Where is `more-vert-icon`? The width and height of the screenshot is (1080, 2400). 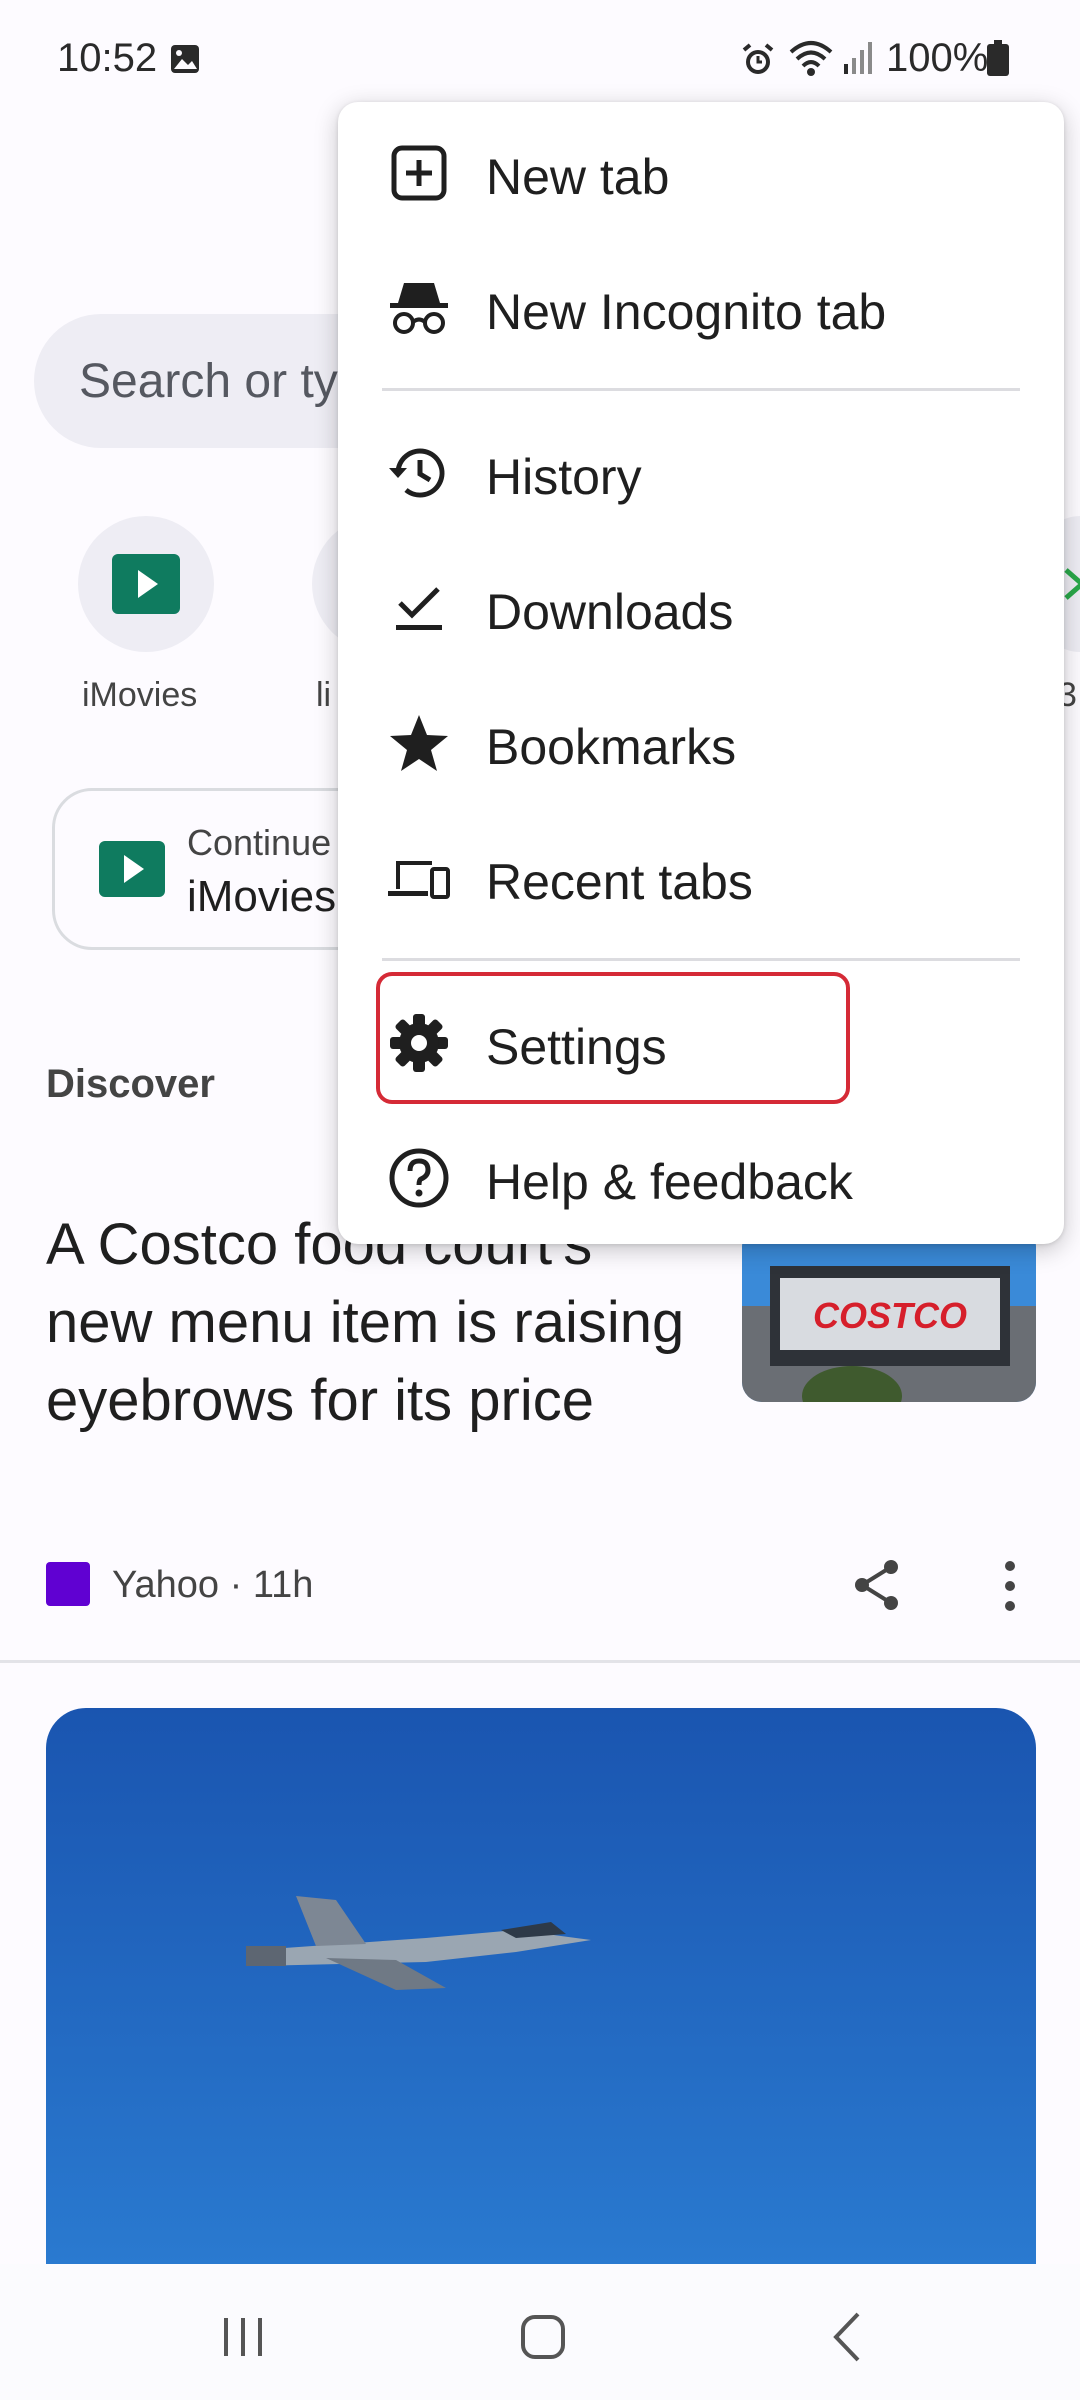
more-vert-icon is located at coordinates (1010, 1586).